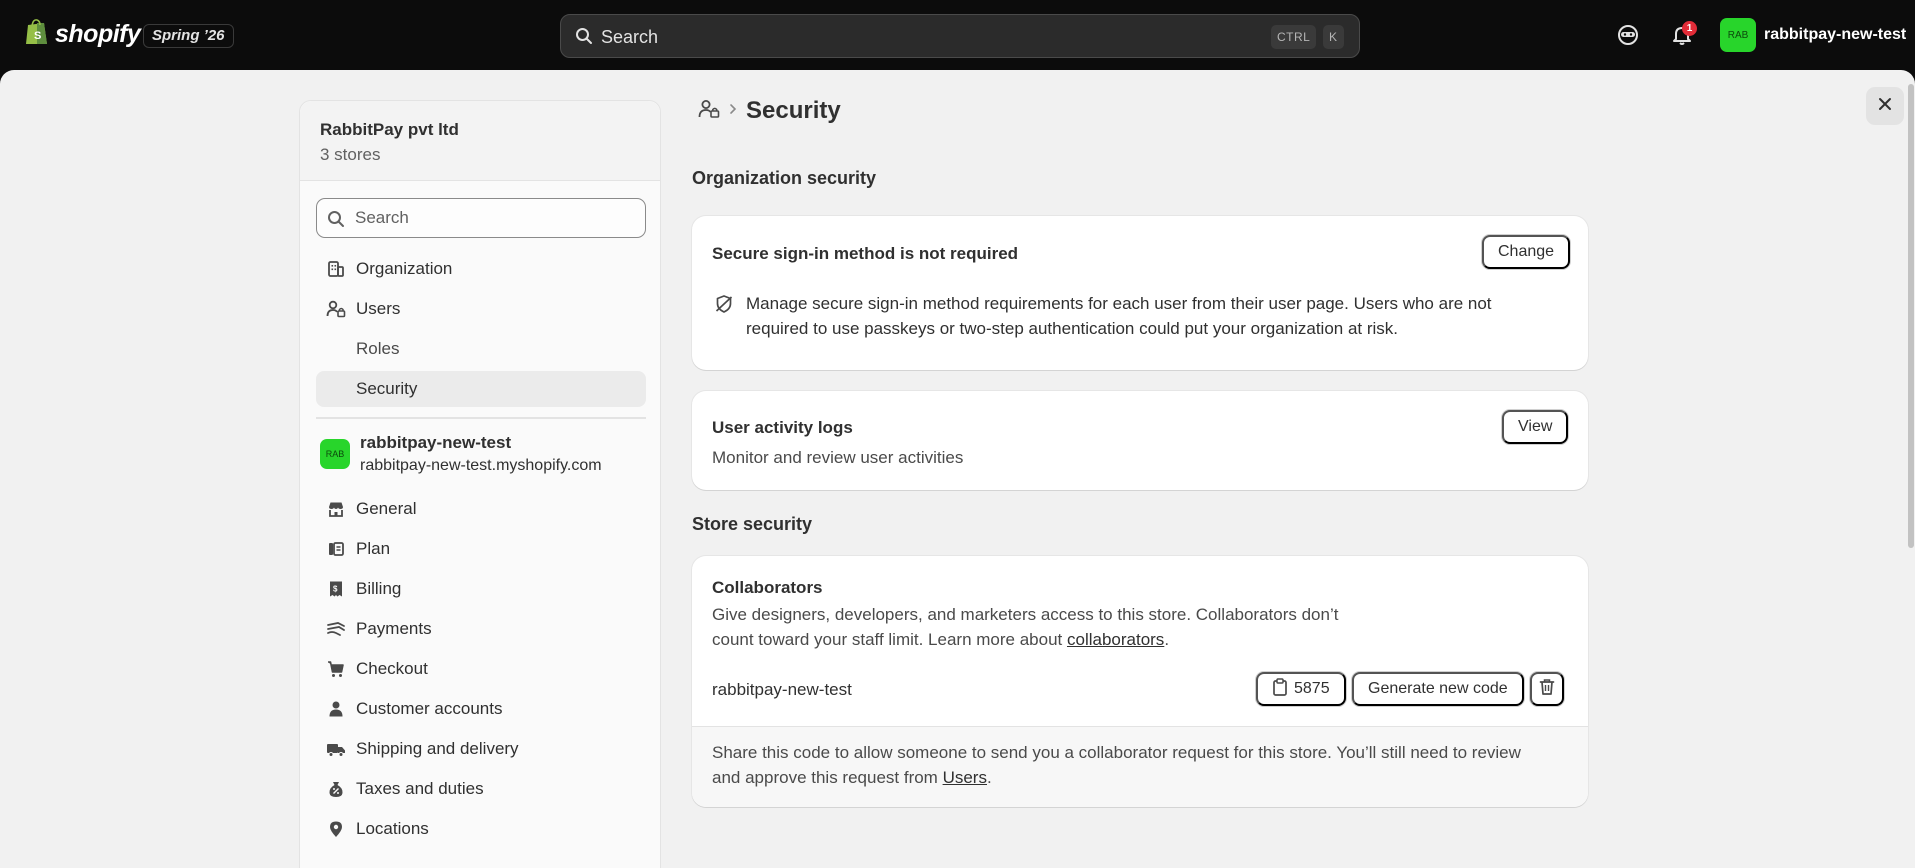 This screenshot has height=868, width=1915. What do you see at coordinates (436, 442) in the screenshot?
I see `sidebar-store-name: rabbitpay-new-test` at bounding box center [436, 442].